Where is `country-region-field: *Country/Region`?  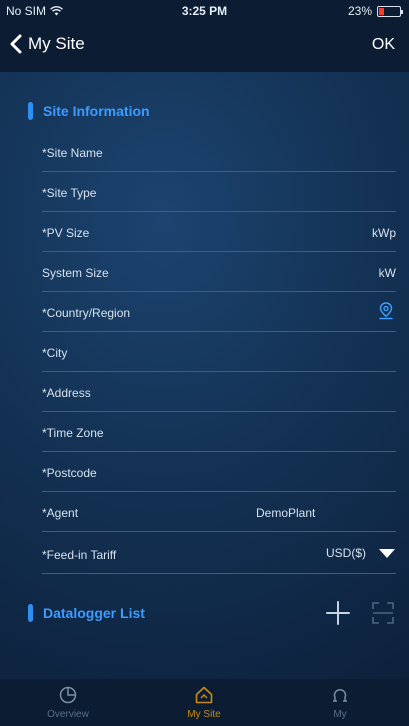
country-region-field: *Country/Region is located at coordinates (219, 312).